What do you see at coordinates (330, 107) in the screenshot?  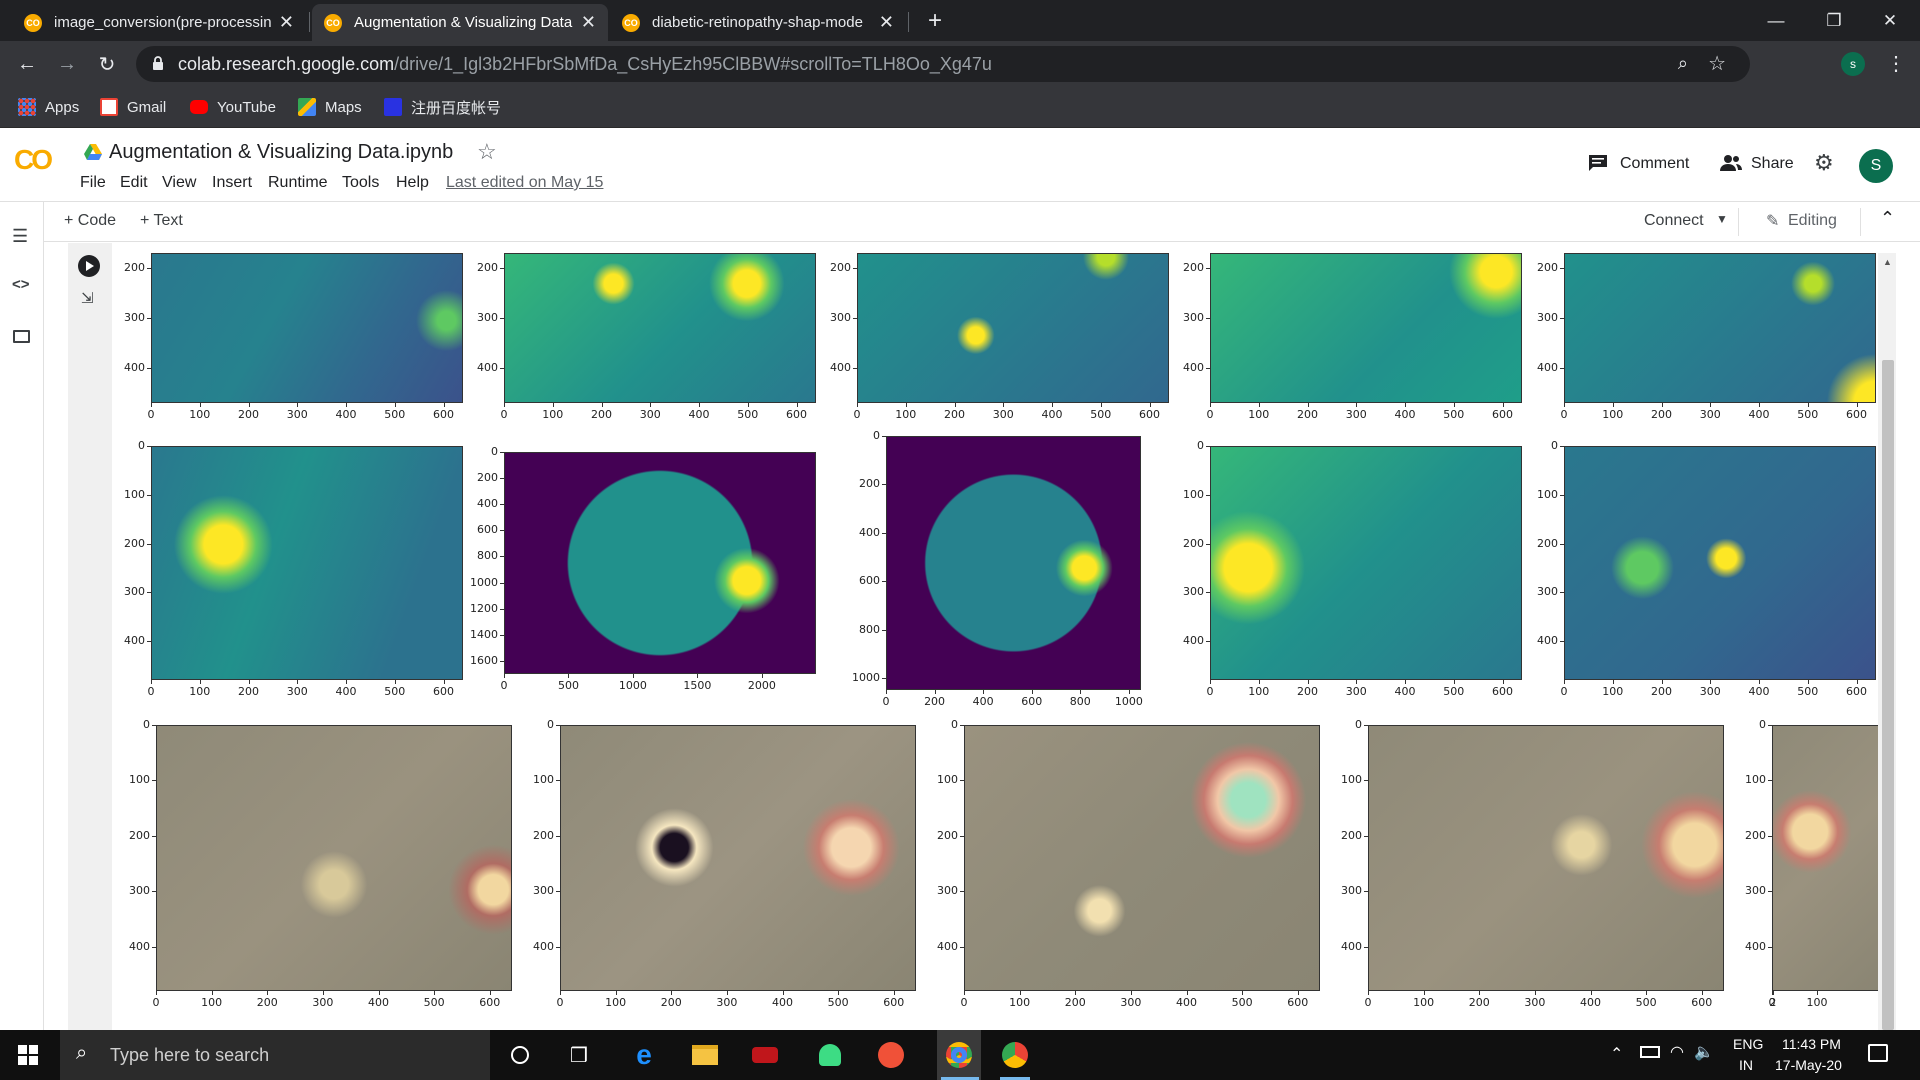 I see `bookmark-maps: Maps` at bounding box center [330, 107].